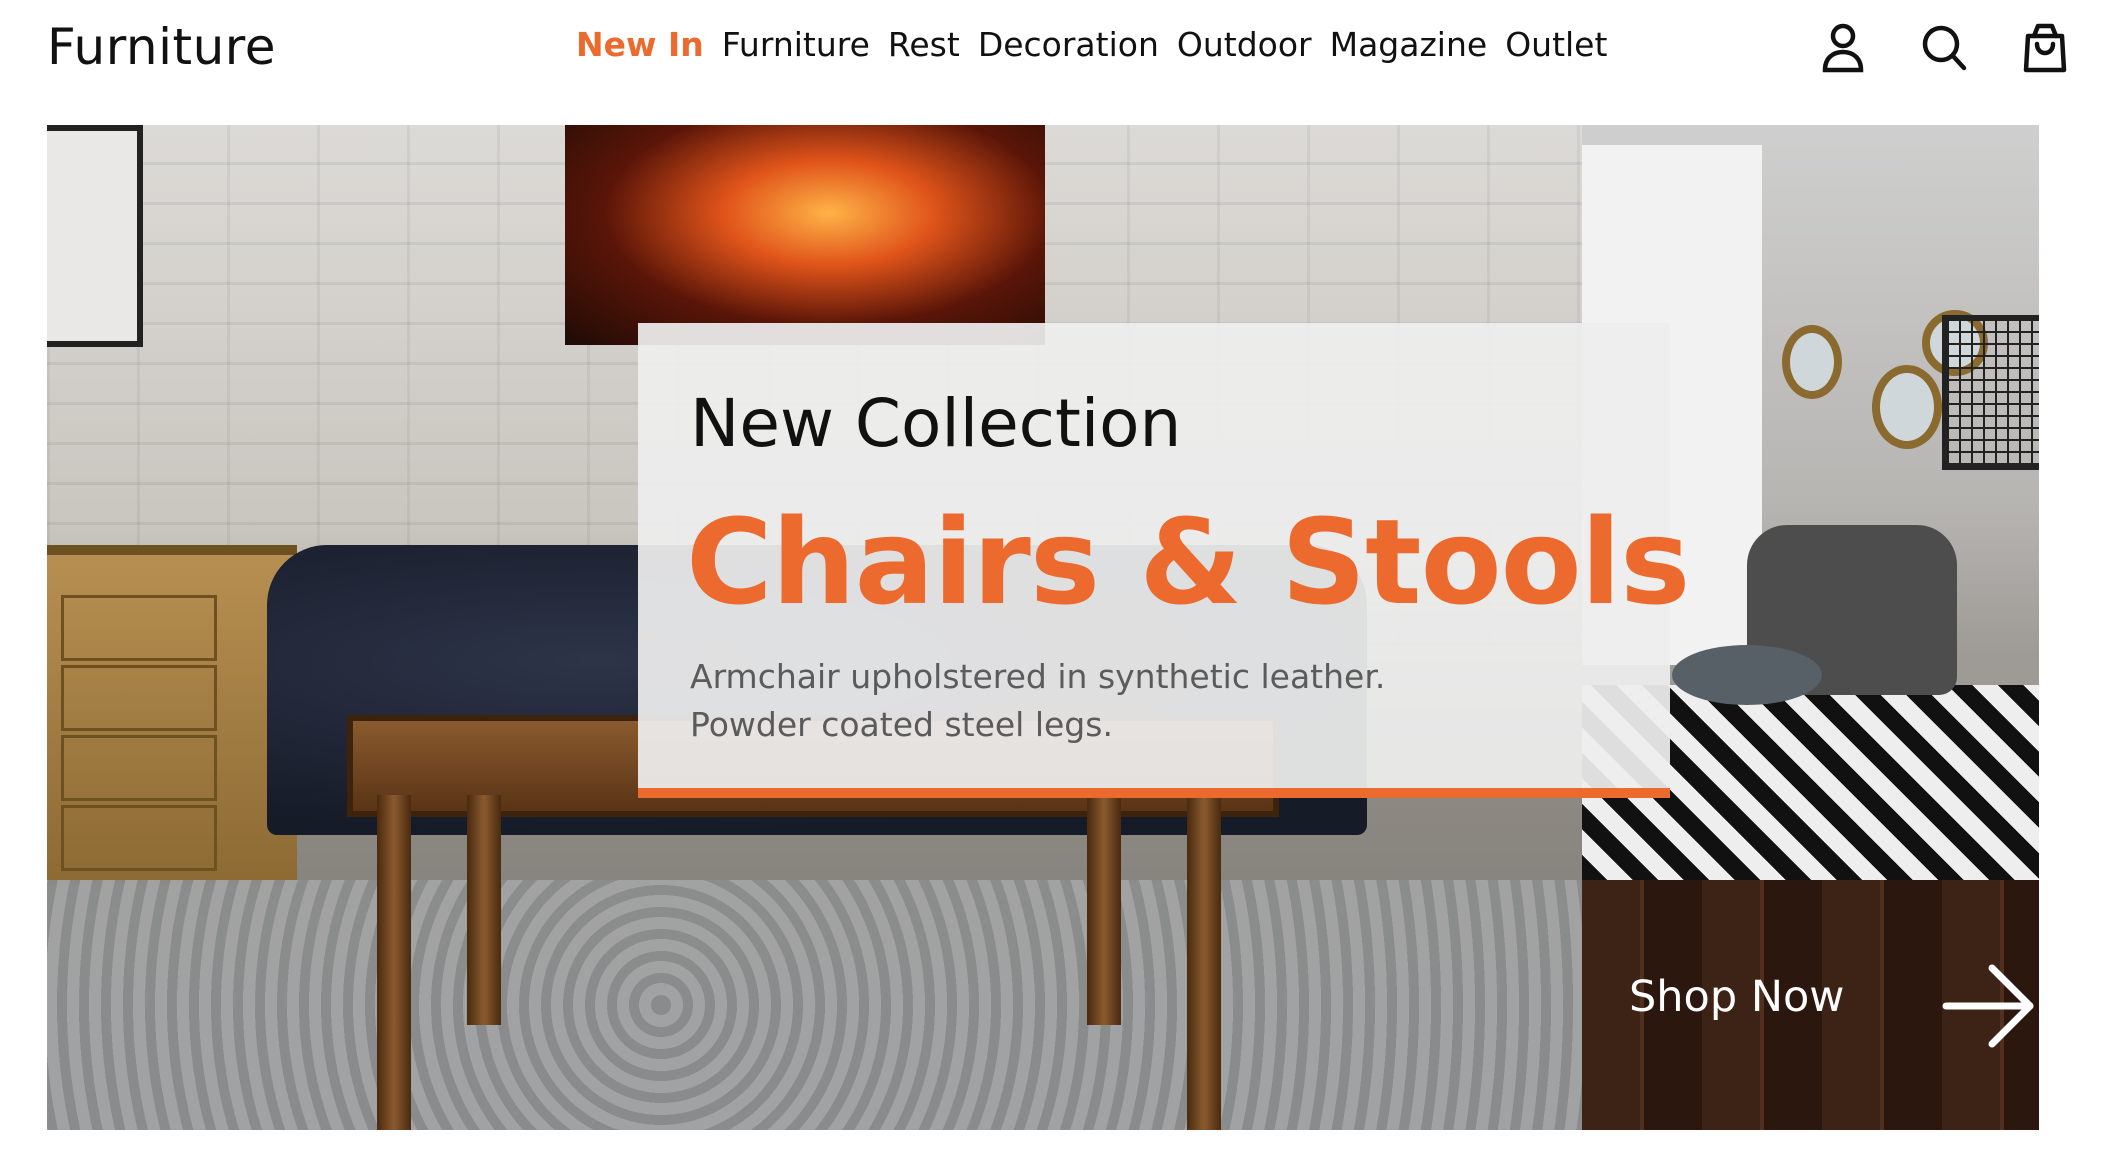  What do you see at coordinates (796, 44) in the screenshot?
I see `nav-item-furniture: Furniture` at bounding box center [796, 44].